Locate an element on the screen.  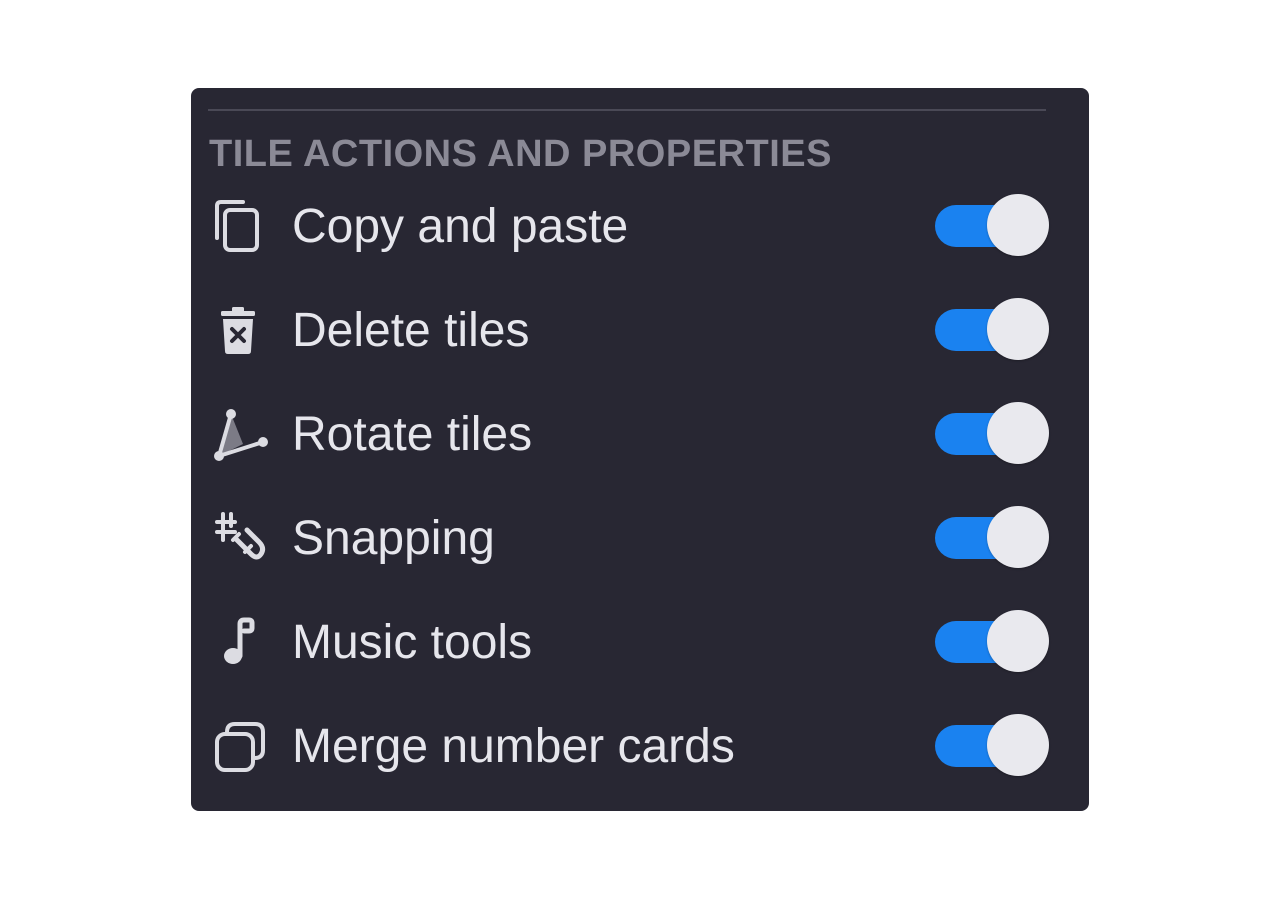
rotate-tiles-toggle is located at coordinates (993, 434).